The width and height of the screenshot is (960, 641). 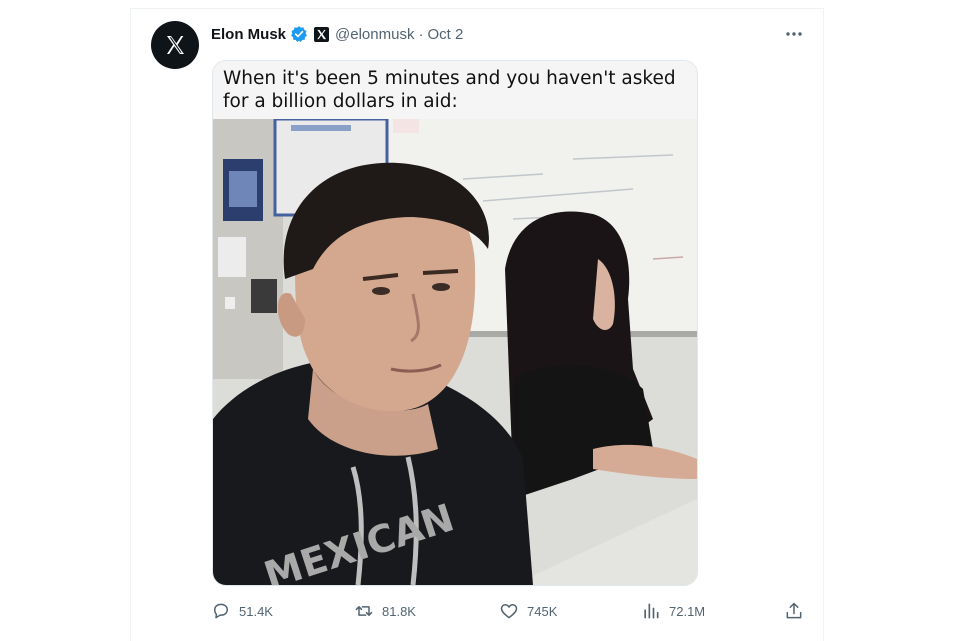 I want to click on x-affiliate-badge-icon, so click(x=322, y=34).